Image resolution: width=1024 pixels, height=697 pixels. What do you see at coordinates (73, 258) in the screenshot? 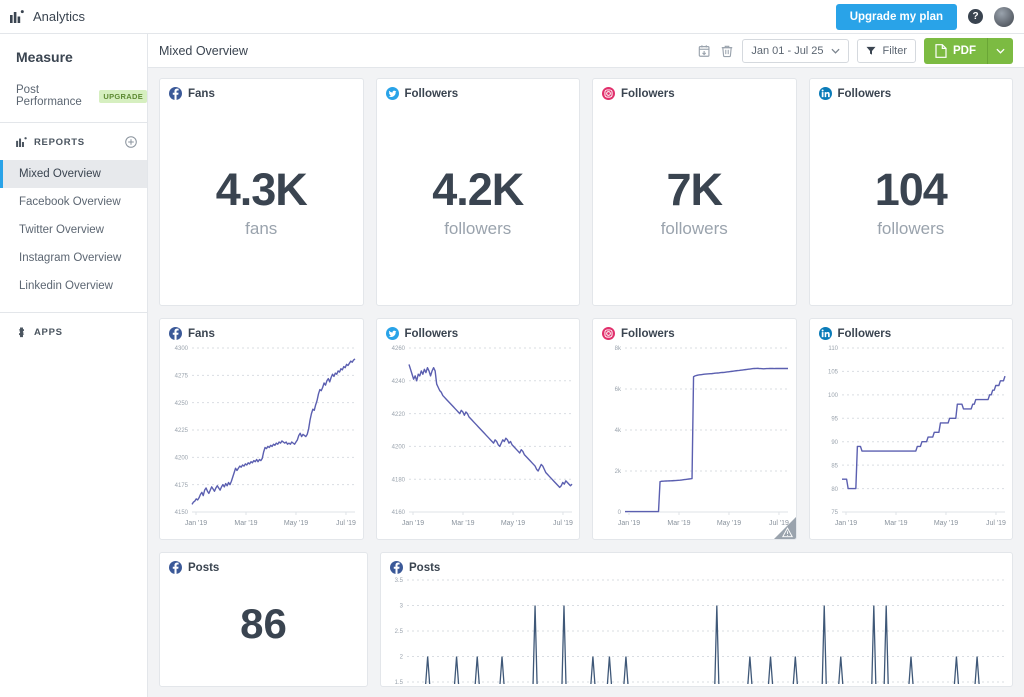
I see `sidebar-item-instagram-overview: Instagram Overview` at bounding box center [73, 258].